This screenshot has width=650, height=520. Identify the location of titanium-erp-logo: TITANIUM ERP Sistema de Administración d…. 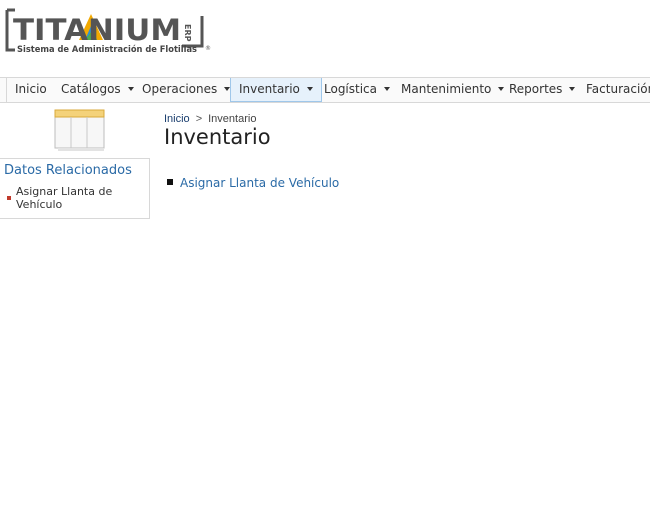
(110, 36).